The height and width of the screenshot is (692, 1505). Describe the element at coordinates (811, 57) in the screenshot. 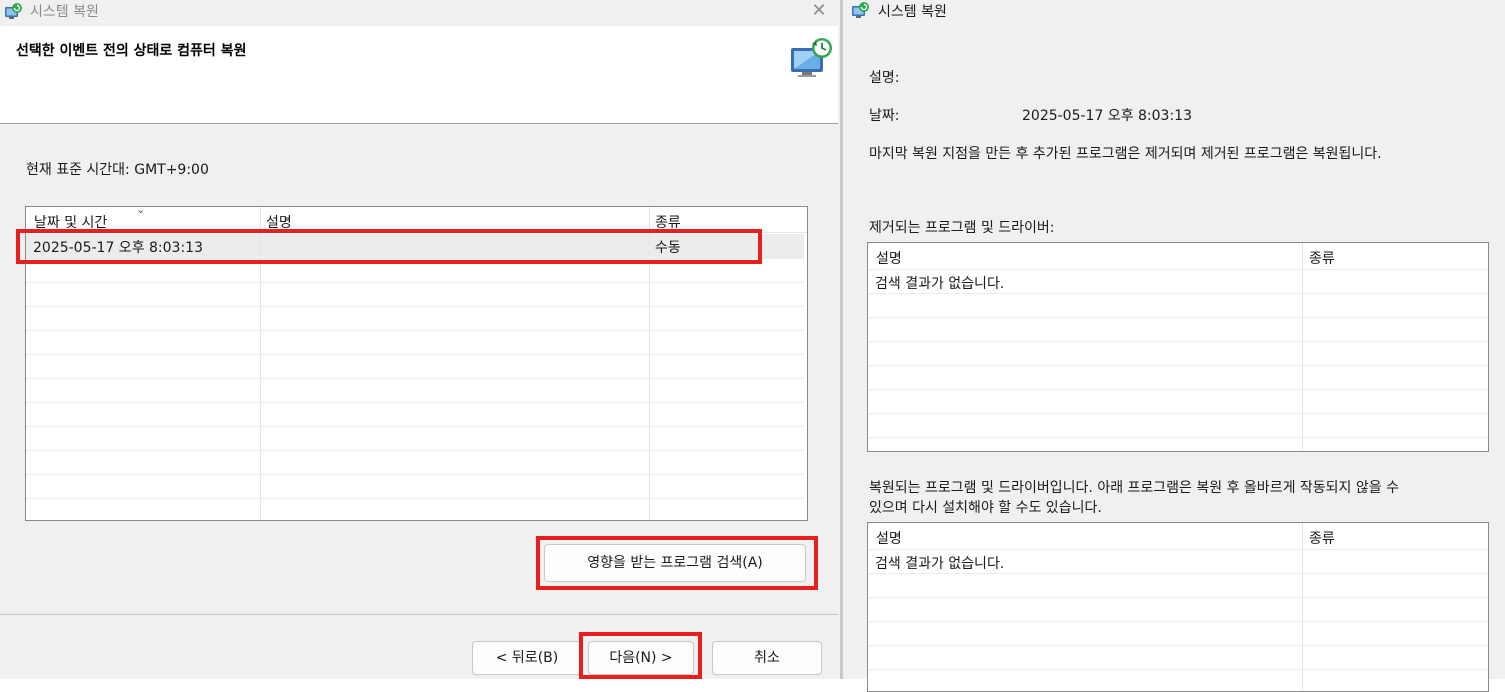

I see `monitor-restore-icon` at that location.